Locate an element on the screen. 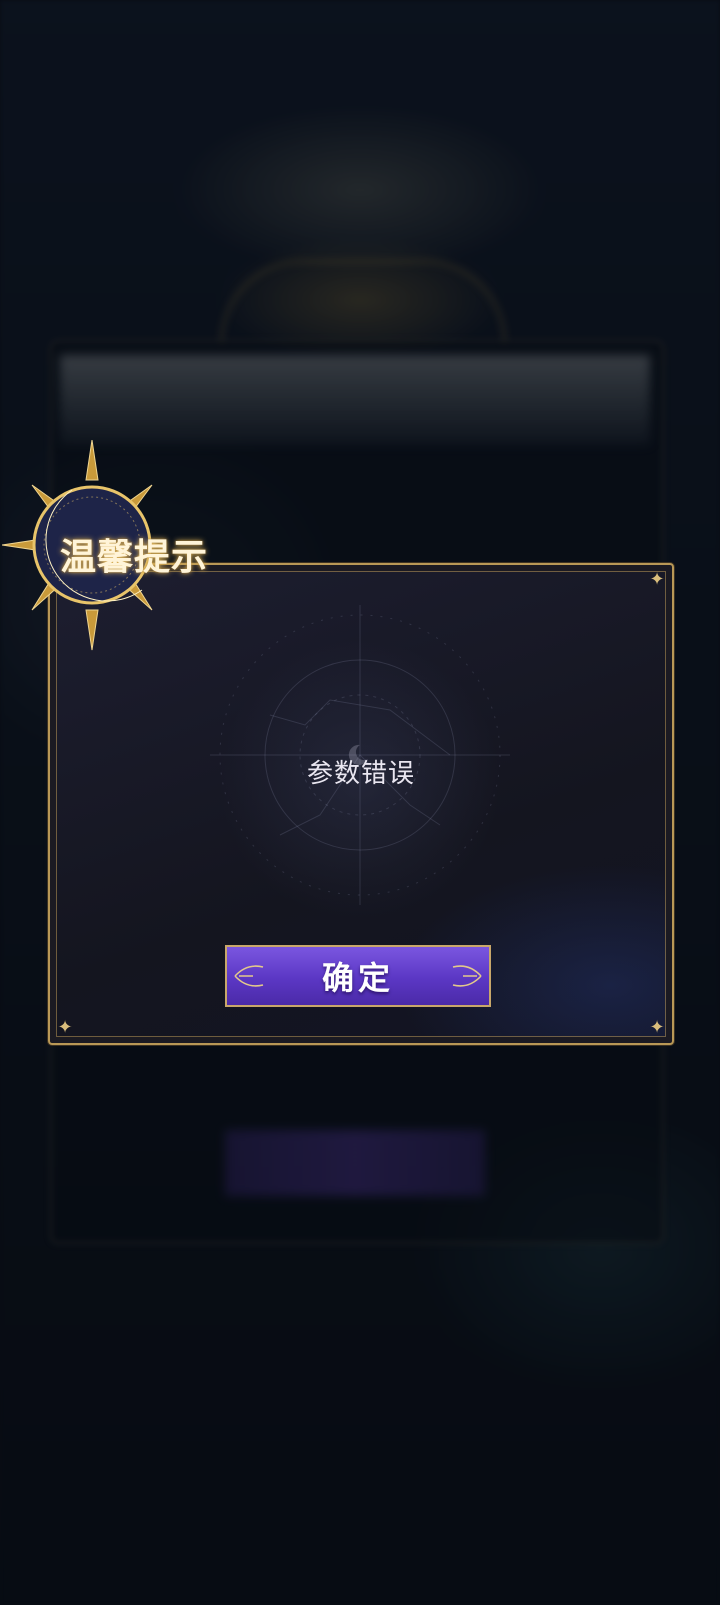  dialog-message: 参数错误 is located at coordinates (360, 774).